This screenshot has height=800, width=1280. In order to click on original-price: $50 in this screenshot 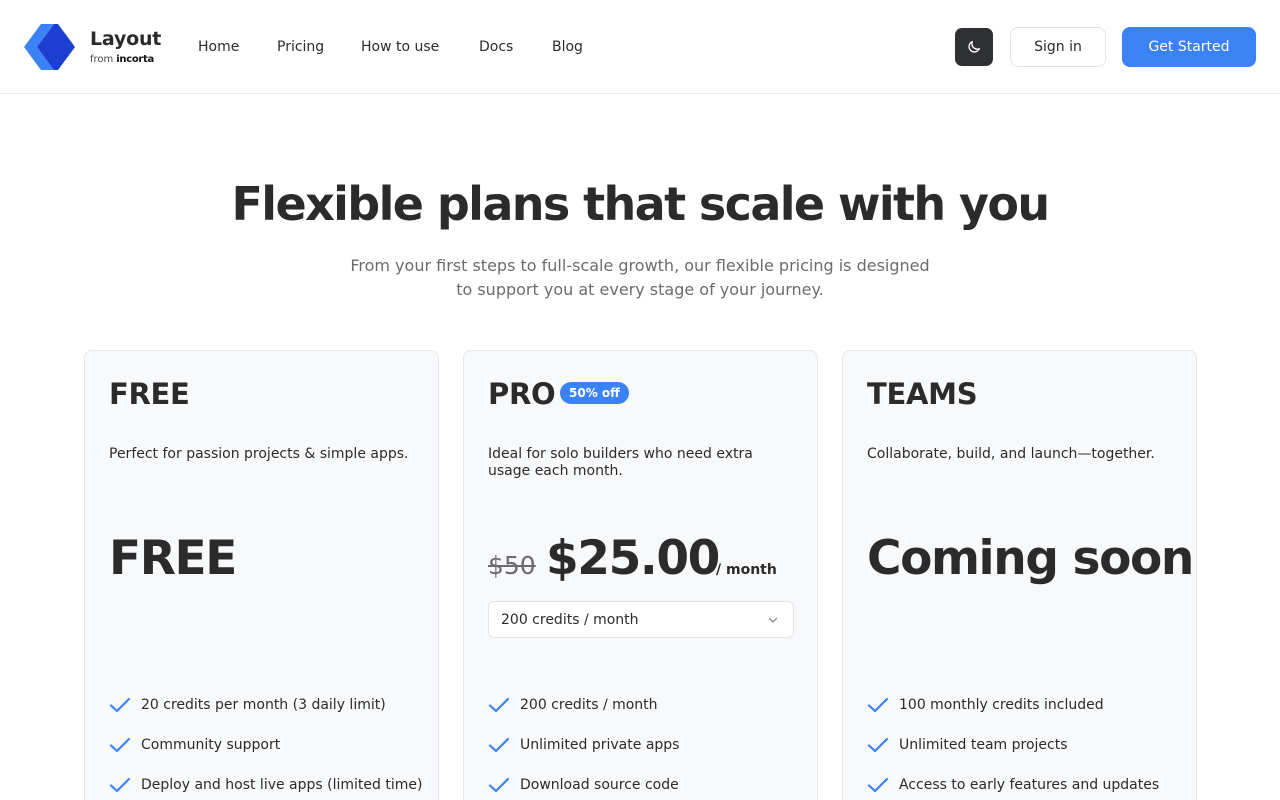, I will do `click(512, 565)`.